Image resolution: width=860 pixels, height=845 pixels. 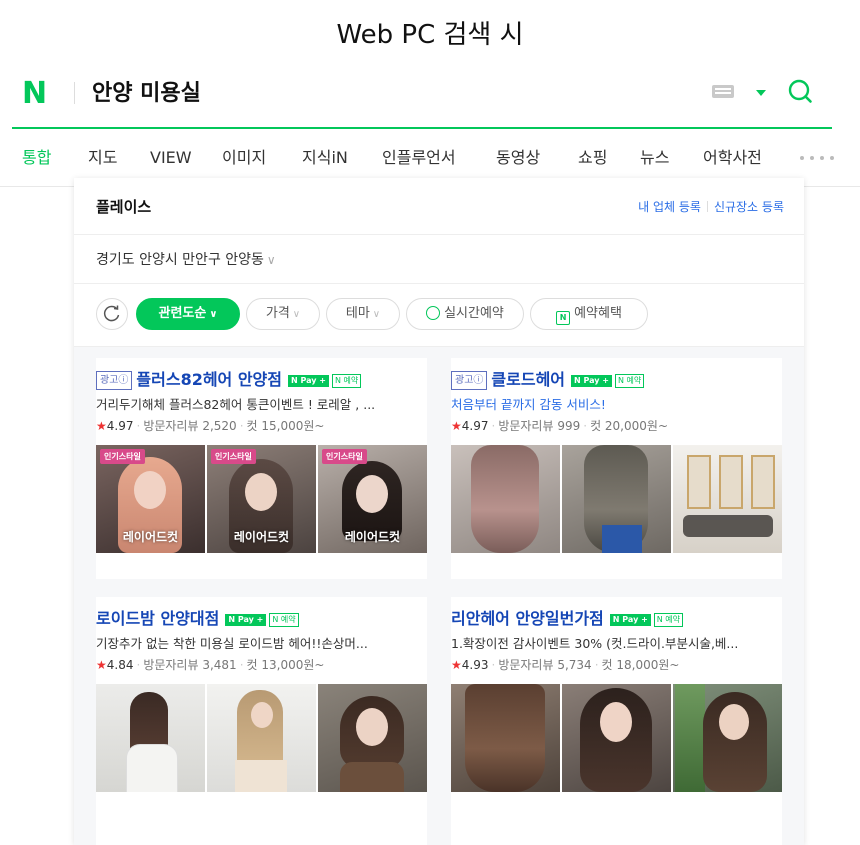 What do you see at coordinates (157, 618) in the screenshot?
I see `place-name-link: 로이드밤 안양대점` at bounding box center [157, 618].